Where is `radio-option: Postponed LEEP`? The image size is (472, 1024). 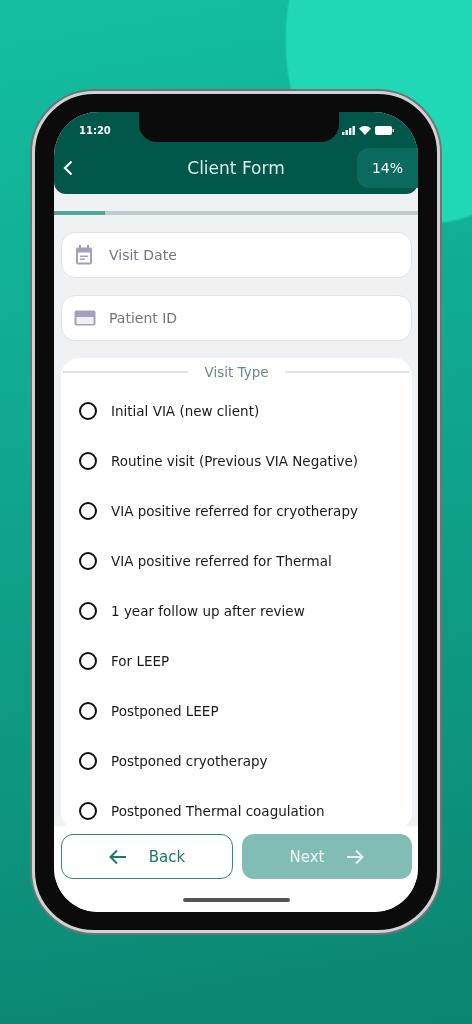
radio-option: Postponed LEEP is located at coordinates (236, 711).